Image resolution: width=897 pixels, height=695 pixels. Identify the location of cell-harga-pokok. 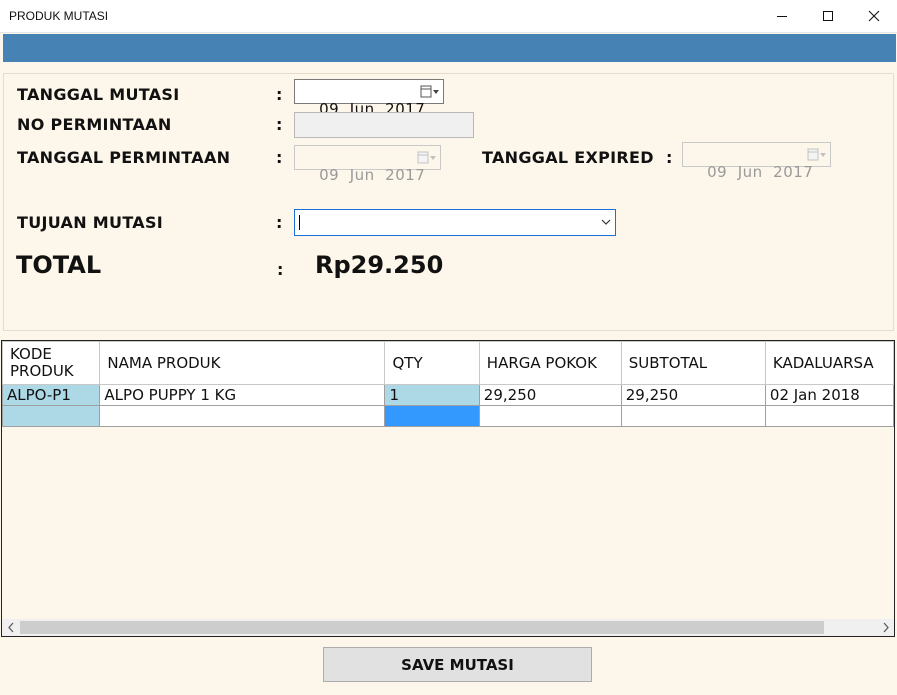
(550, 416).